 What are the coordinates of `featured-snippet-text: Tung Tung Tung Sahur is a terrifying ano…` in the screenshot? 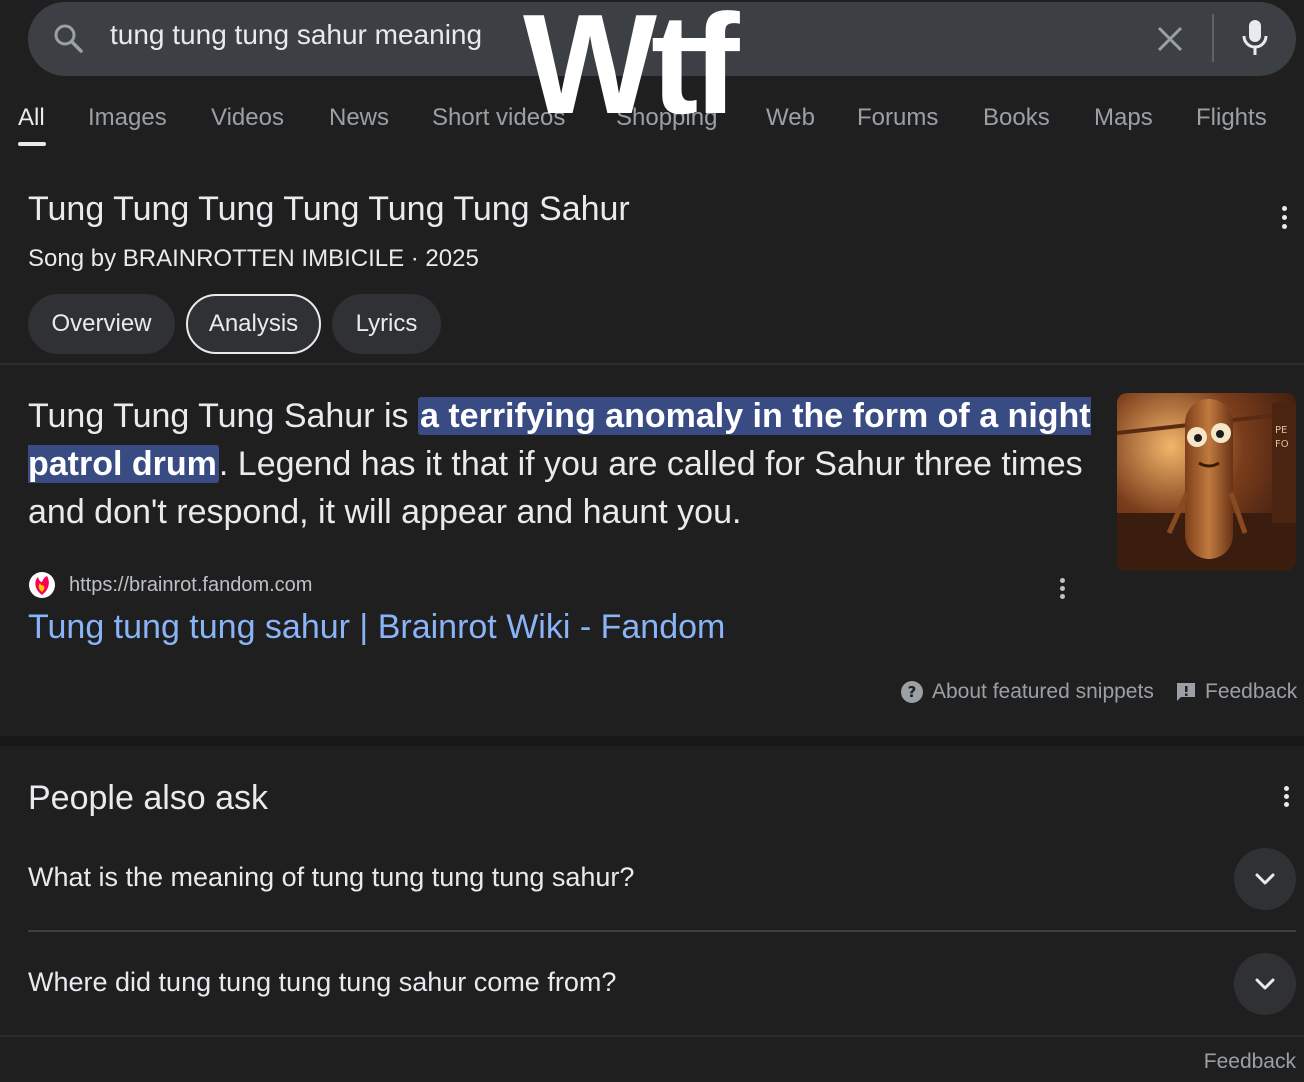 It's located at (563, 464).